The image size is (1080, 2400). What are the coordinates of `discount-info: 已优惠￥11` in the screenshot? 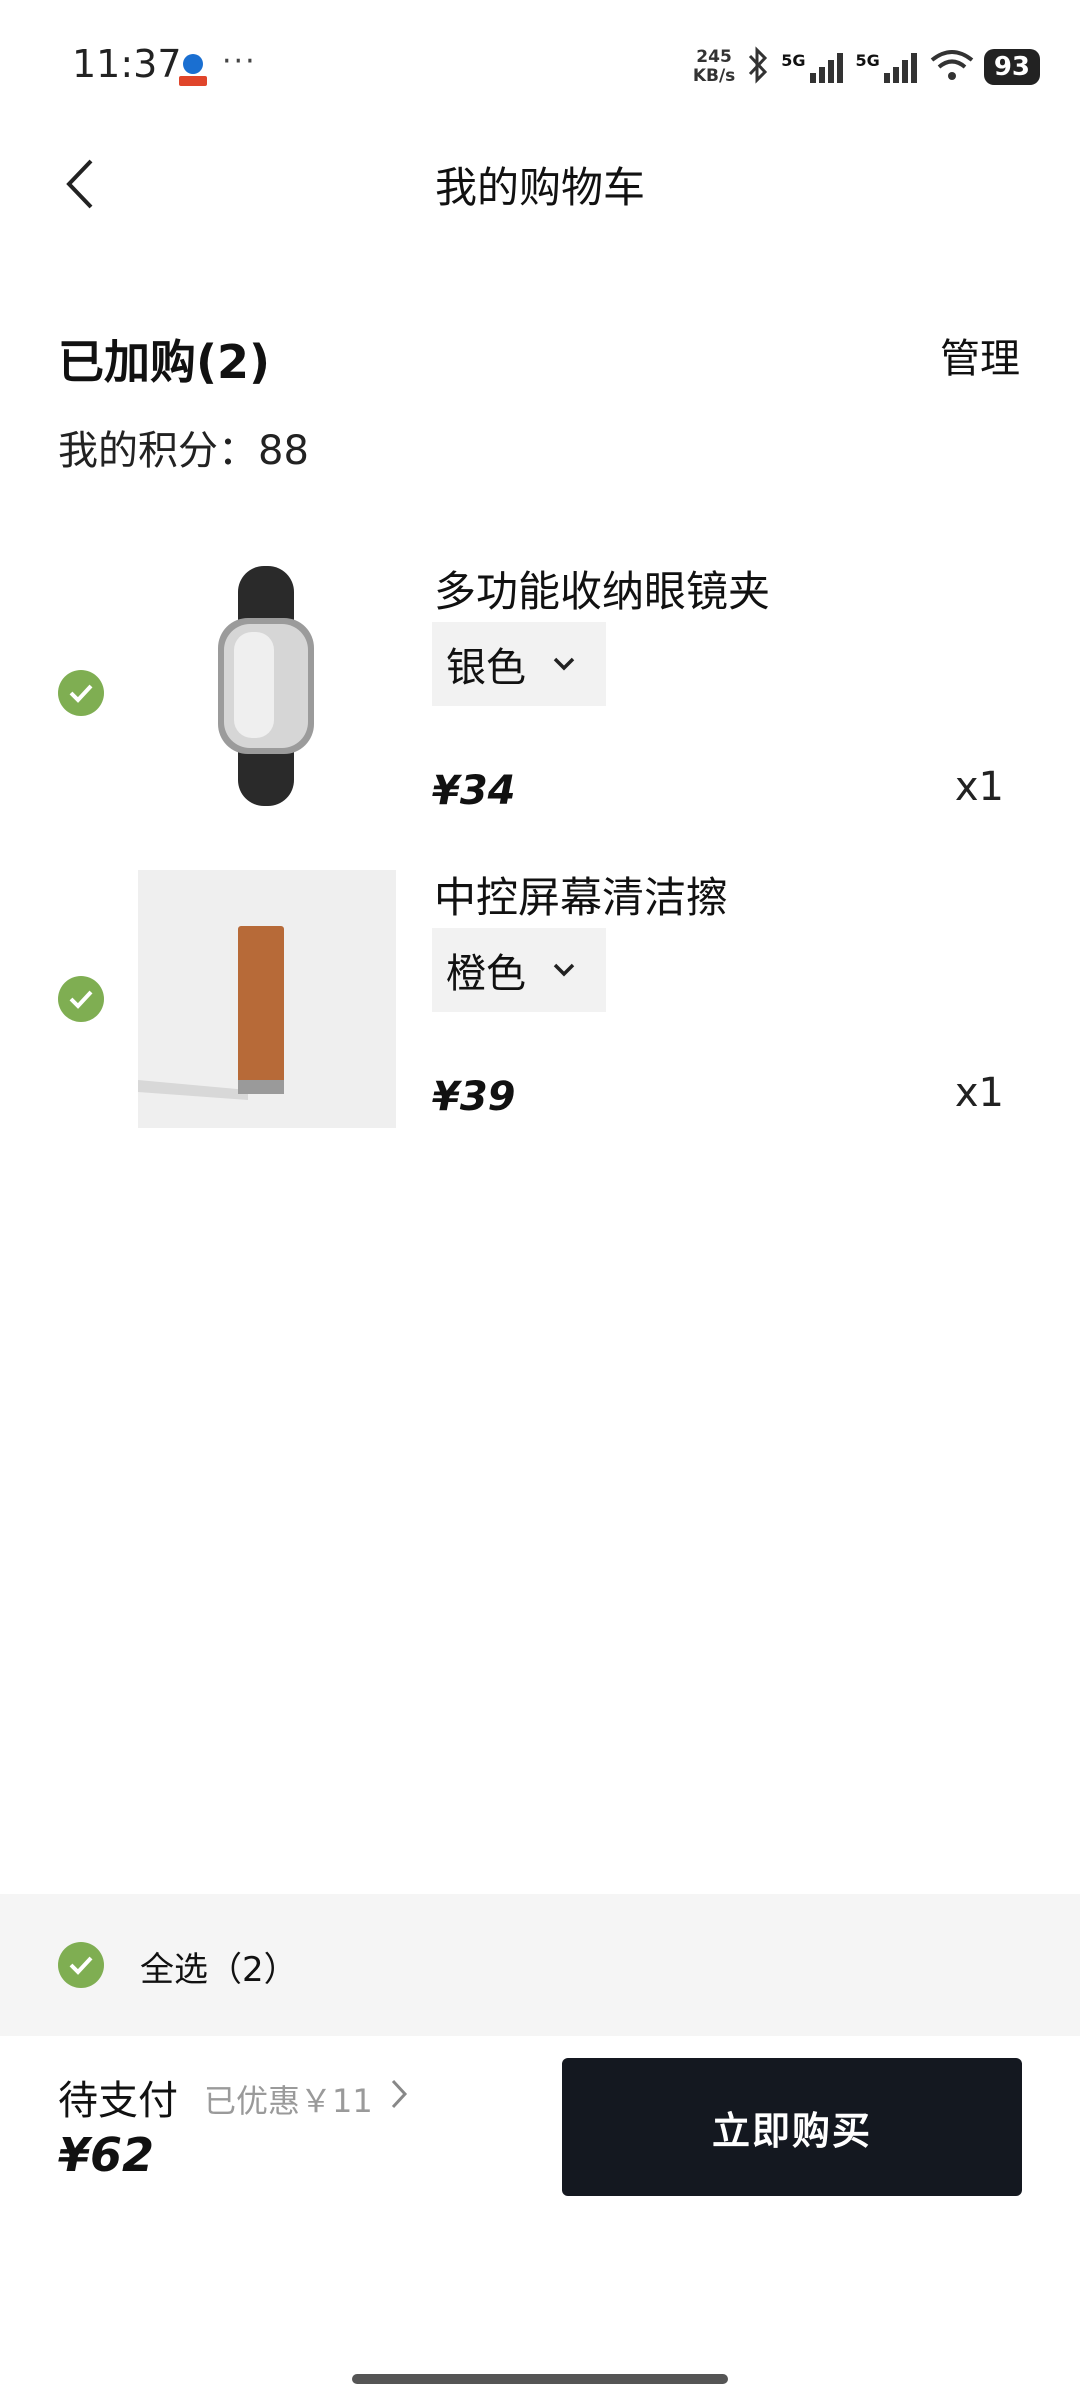 It's located at (288, 2099).